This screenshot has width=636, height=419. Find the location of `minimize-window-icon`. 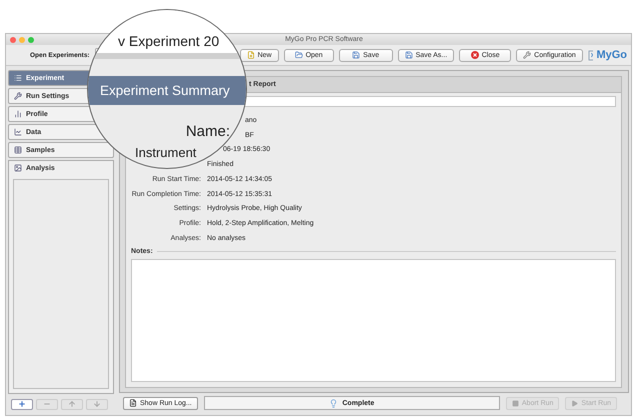

minimize-window-icon is located at coordinates (22, 39).